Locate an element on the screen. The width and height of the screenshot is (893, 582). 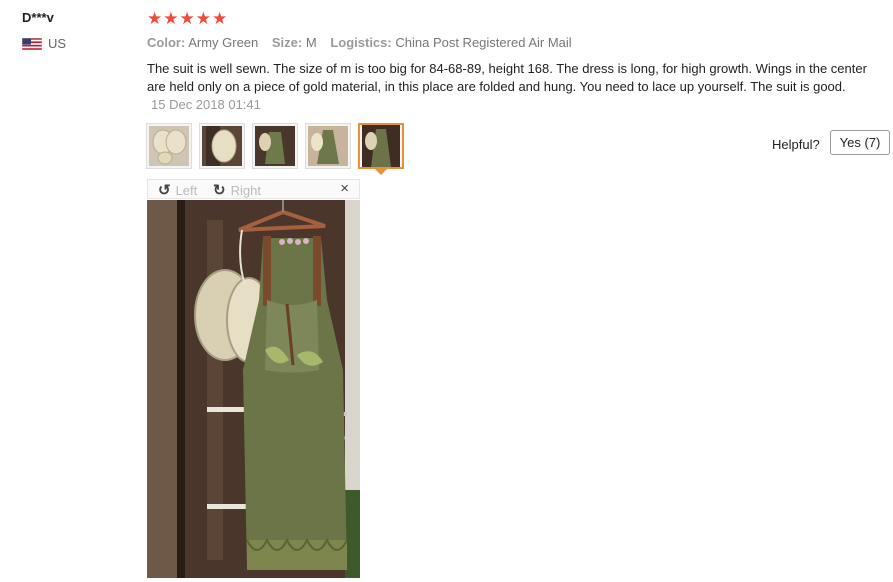
meta-key-color: Color: is located at coordinates (166, 42).